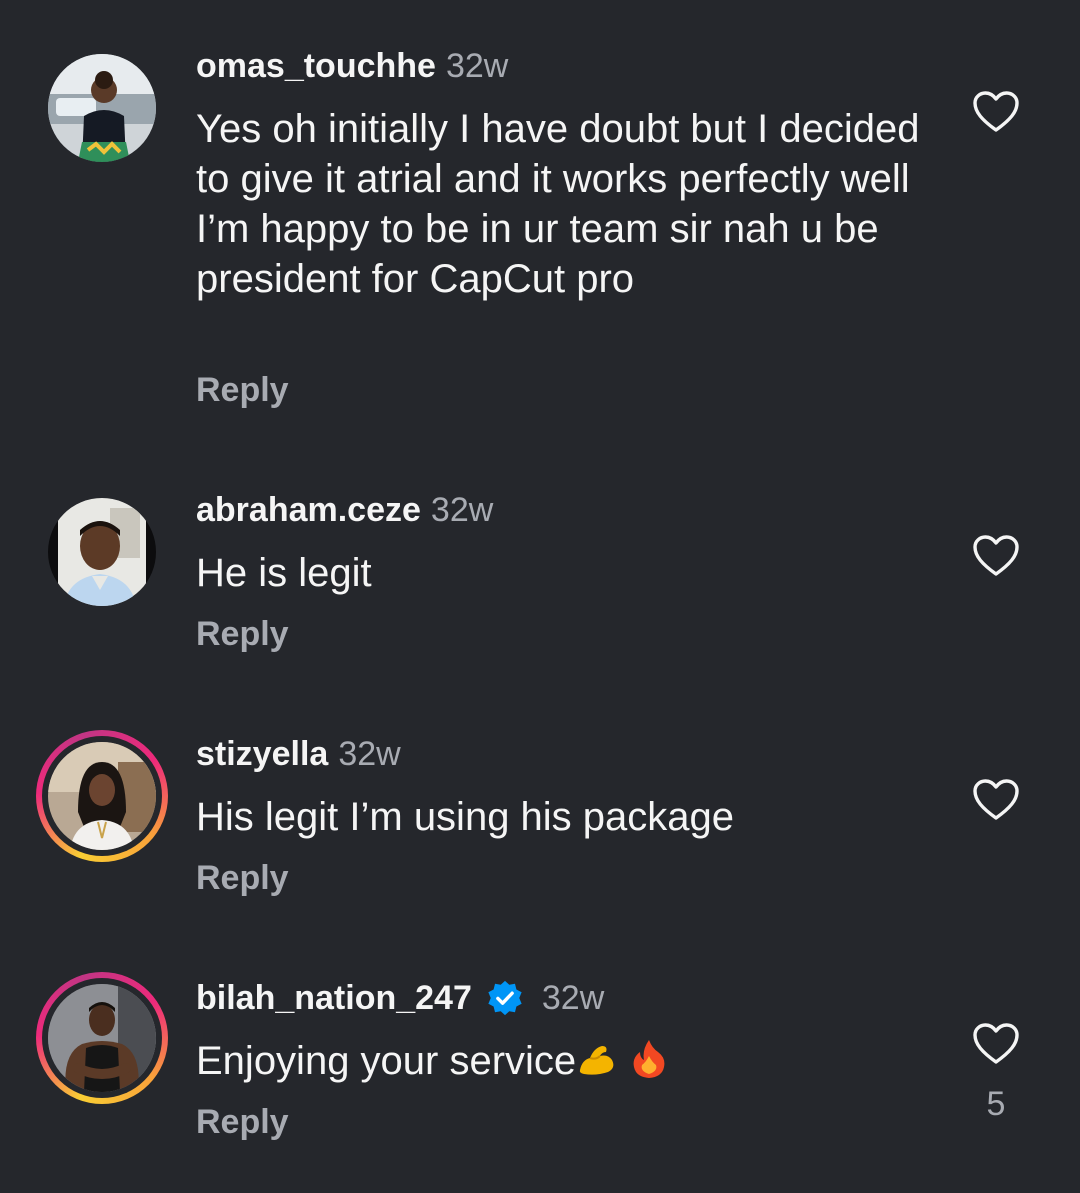 The width and height of the screenshot is (1080, 1193). What do you see at coordinates (316, 66) in the screenshot?
I see `username: omas_touchhe` at bounding box center [316, 66].